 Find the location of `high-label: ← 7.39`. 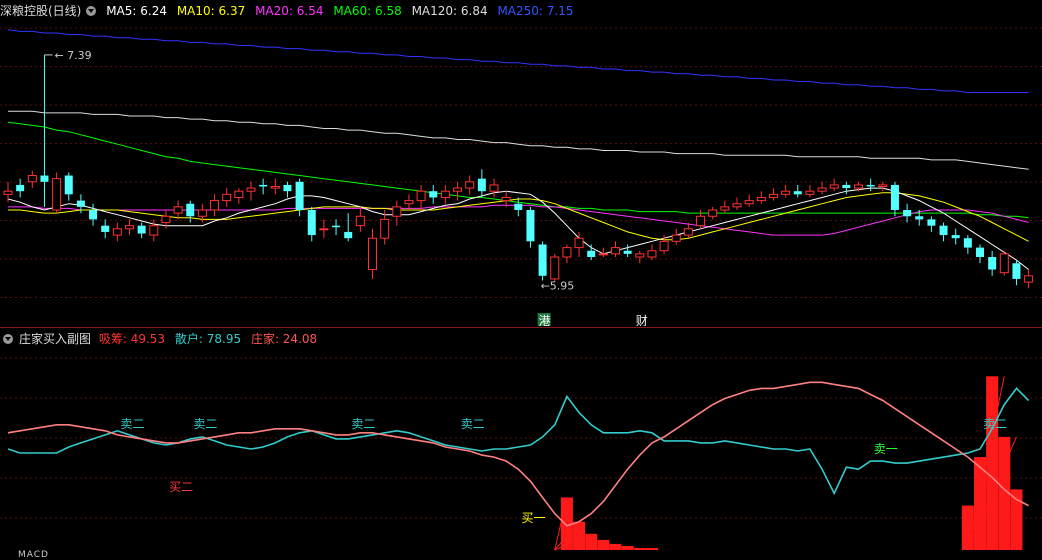

high-label: ← 7.39 is located at coordinates (72, 55).